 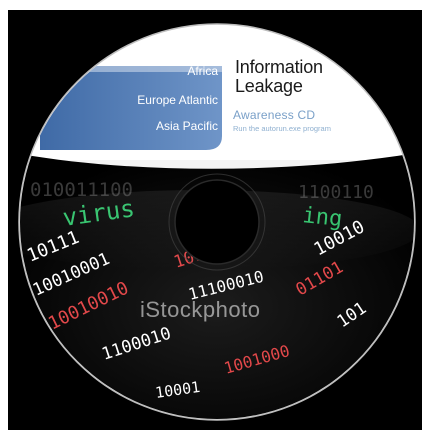 I want to click on region-africa: Africa, so click(x=202, y=71).